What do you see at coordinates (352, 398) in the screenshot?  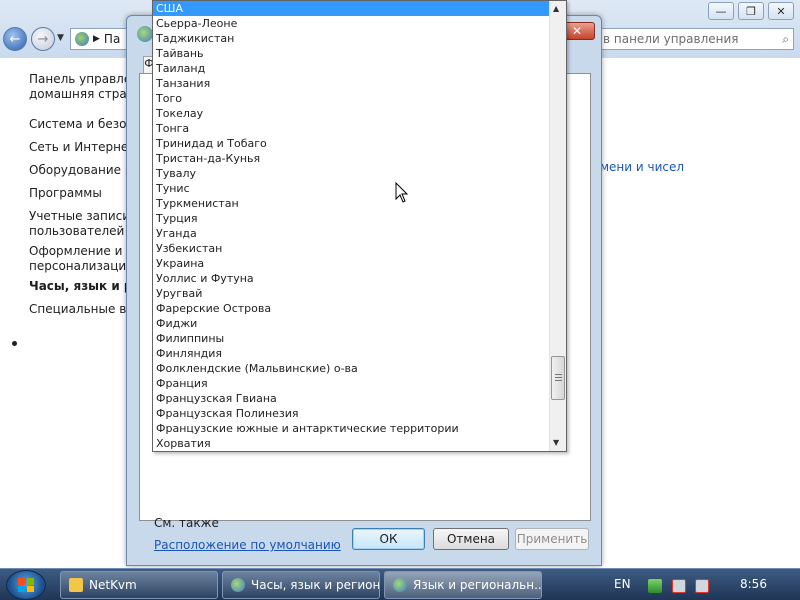 I see `dropdown-option: Французская Гвиана` at bounding box center [352, 398].